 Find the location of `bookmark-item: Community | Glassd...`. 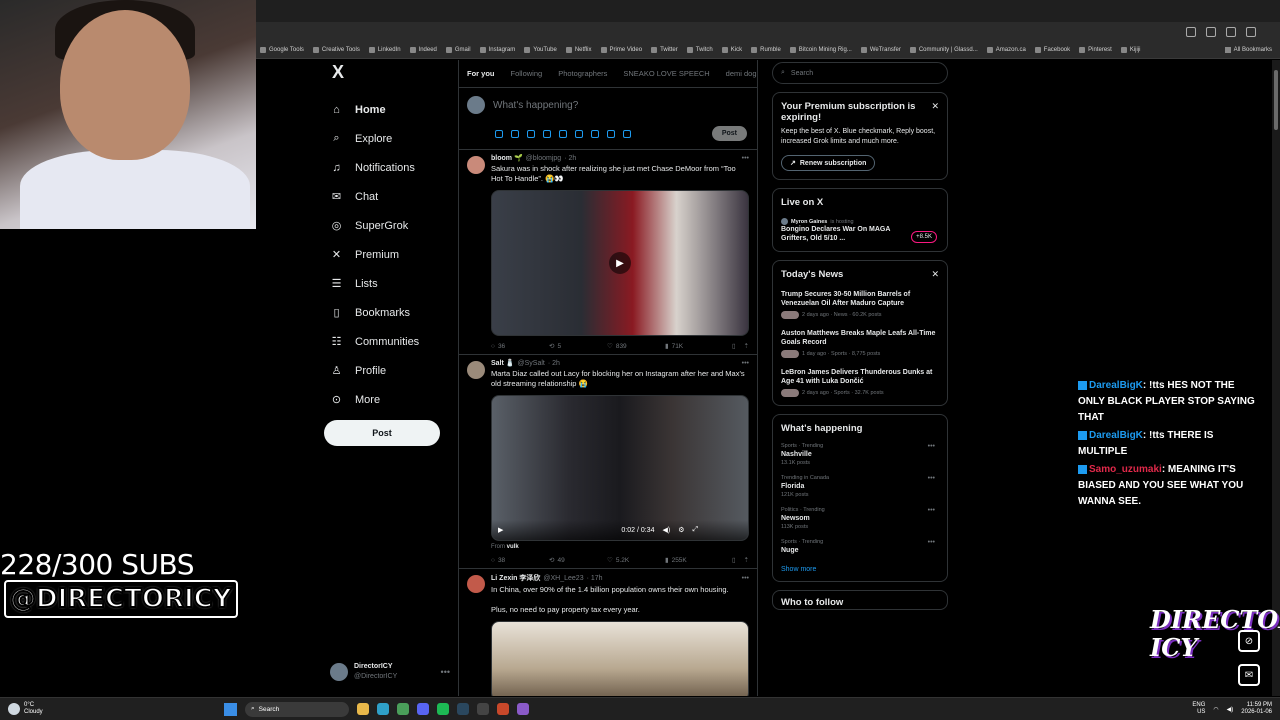

bookmark-item: Community | Glassd... is located at coordinates (943, 49).